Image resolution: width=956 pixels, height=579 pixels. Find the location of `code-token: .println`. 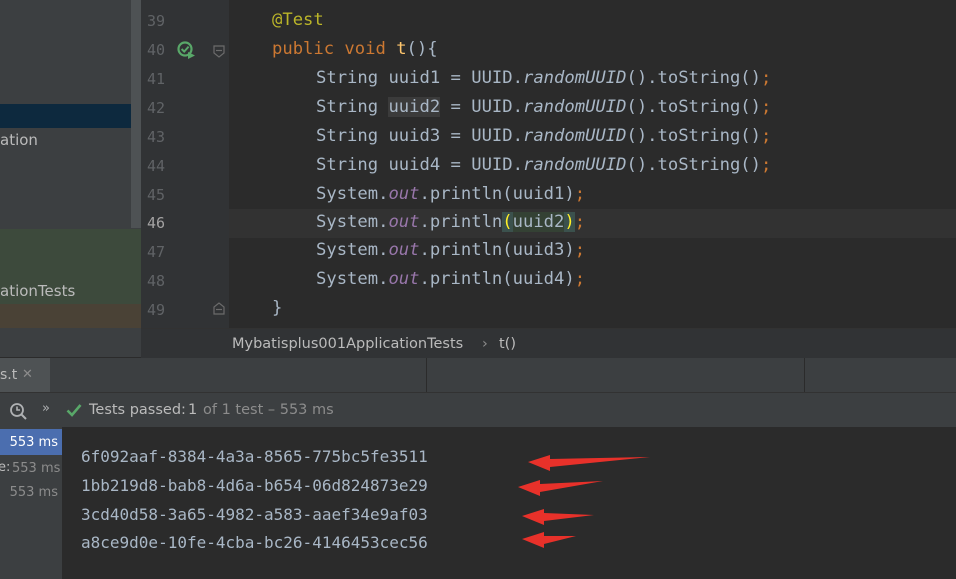

code-token: .println is located at coordinates (461, 222).